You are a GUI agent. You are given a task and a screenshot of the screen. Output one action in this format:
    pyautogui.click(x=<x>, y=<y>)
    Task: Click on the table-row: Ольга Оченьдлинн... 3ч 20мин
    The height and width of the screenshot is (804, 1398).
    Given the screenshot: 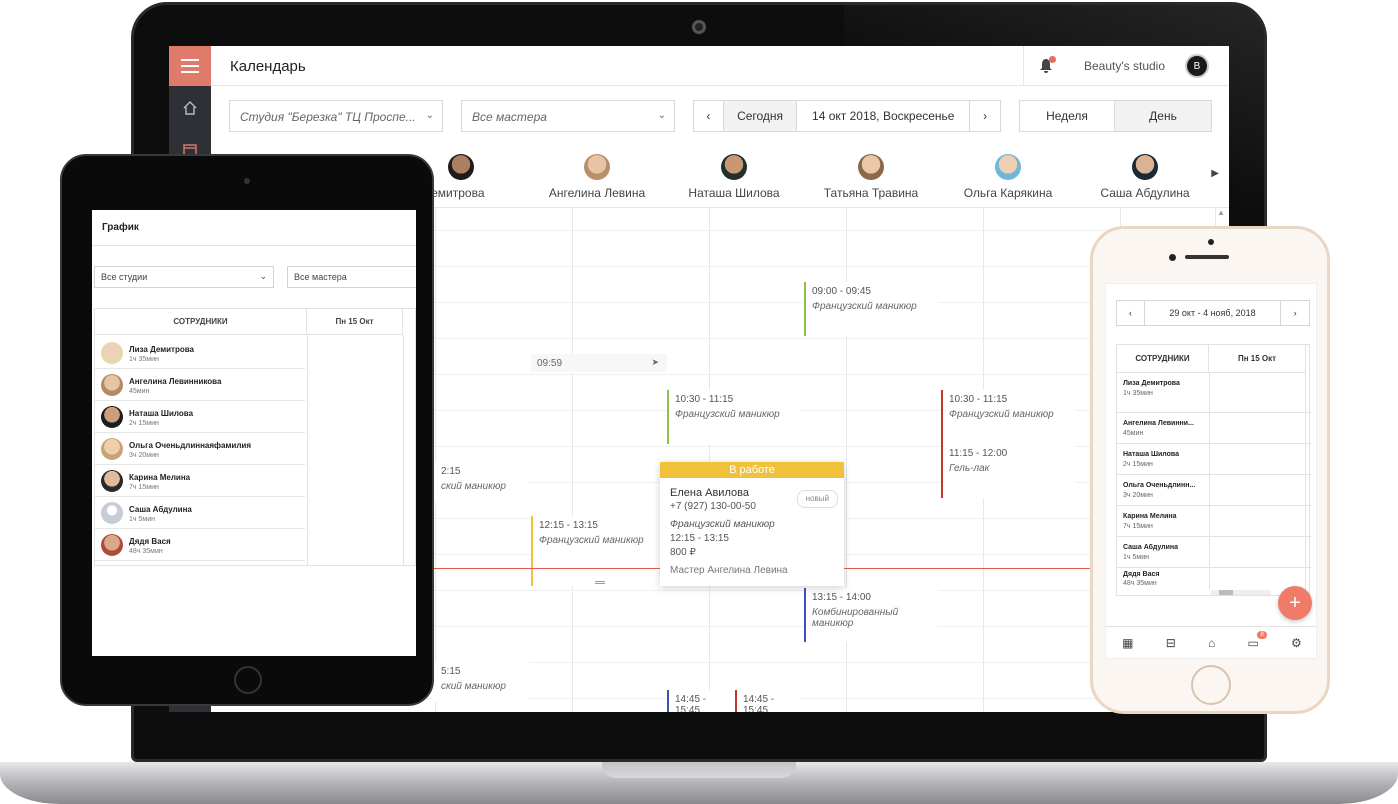 What is the action you would take?
    pyautogui.click(x=1214, y=490)
    